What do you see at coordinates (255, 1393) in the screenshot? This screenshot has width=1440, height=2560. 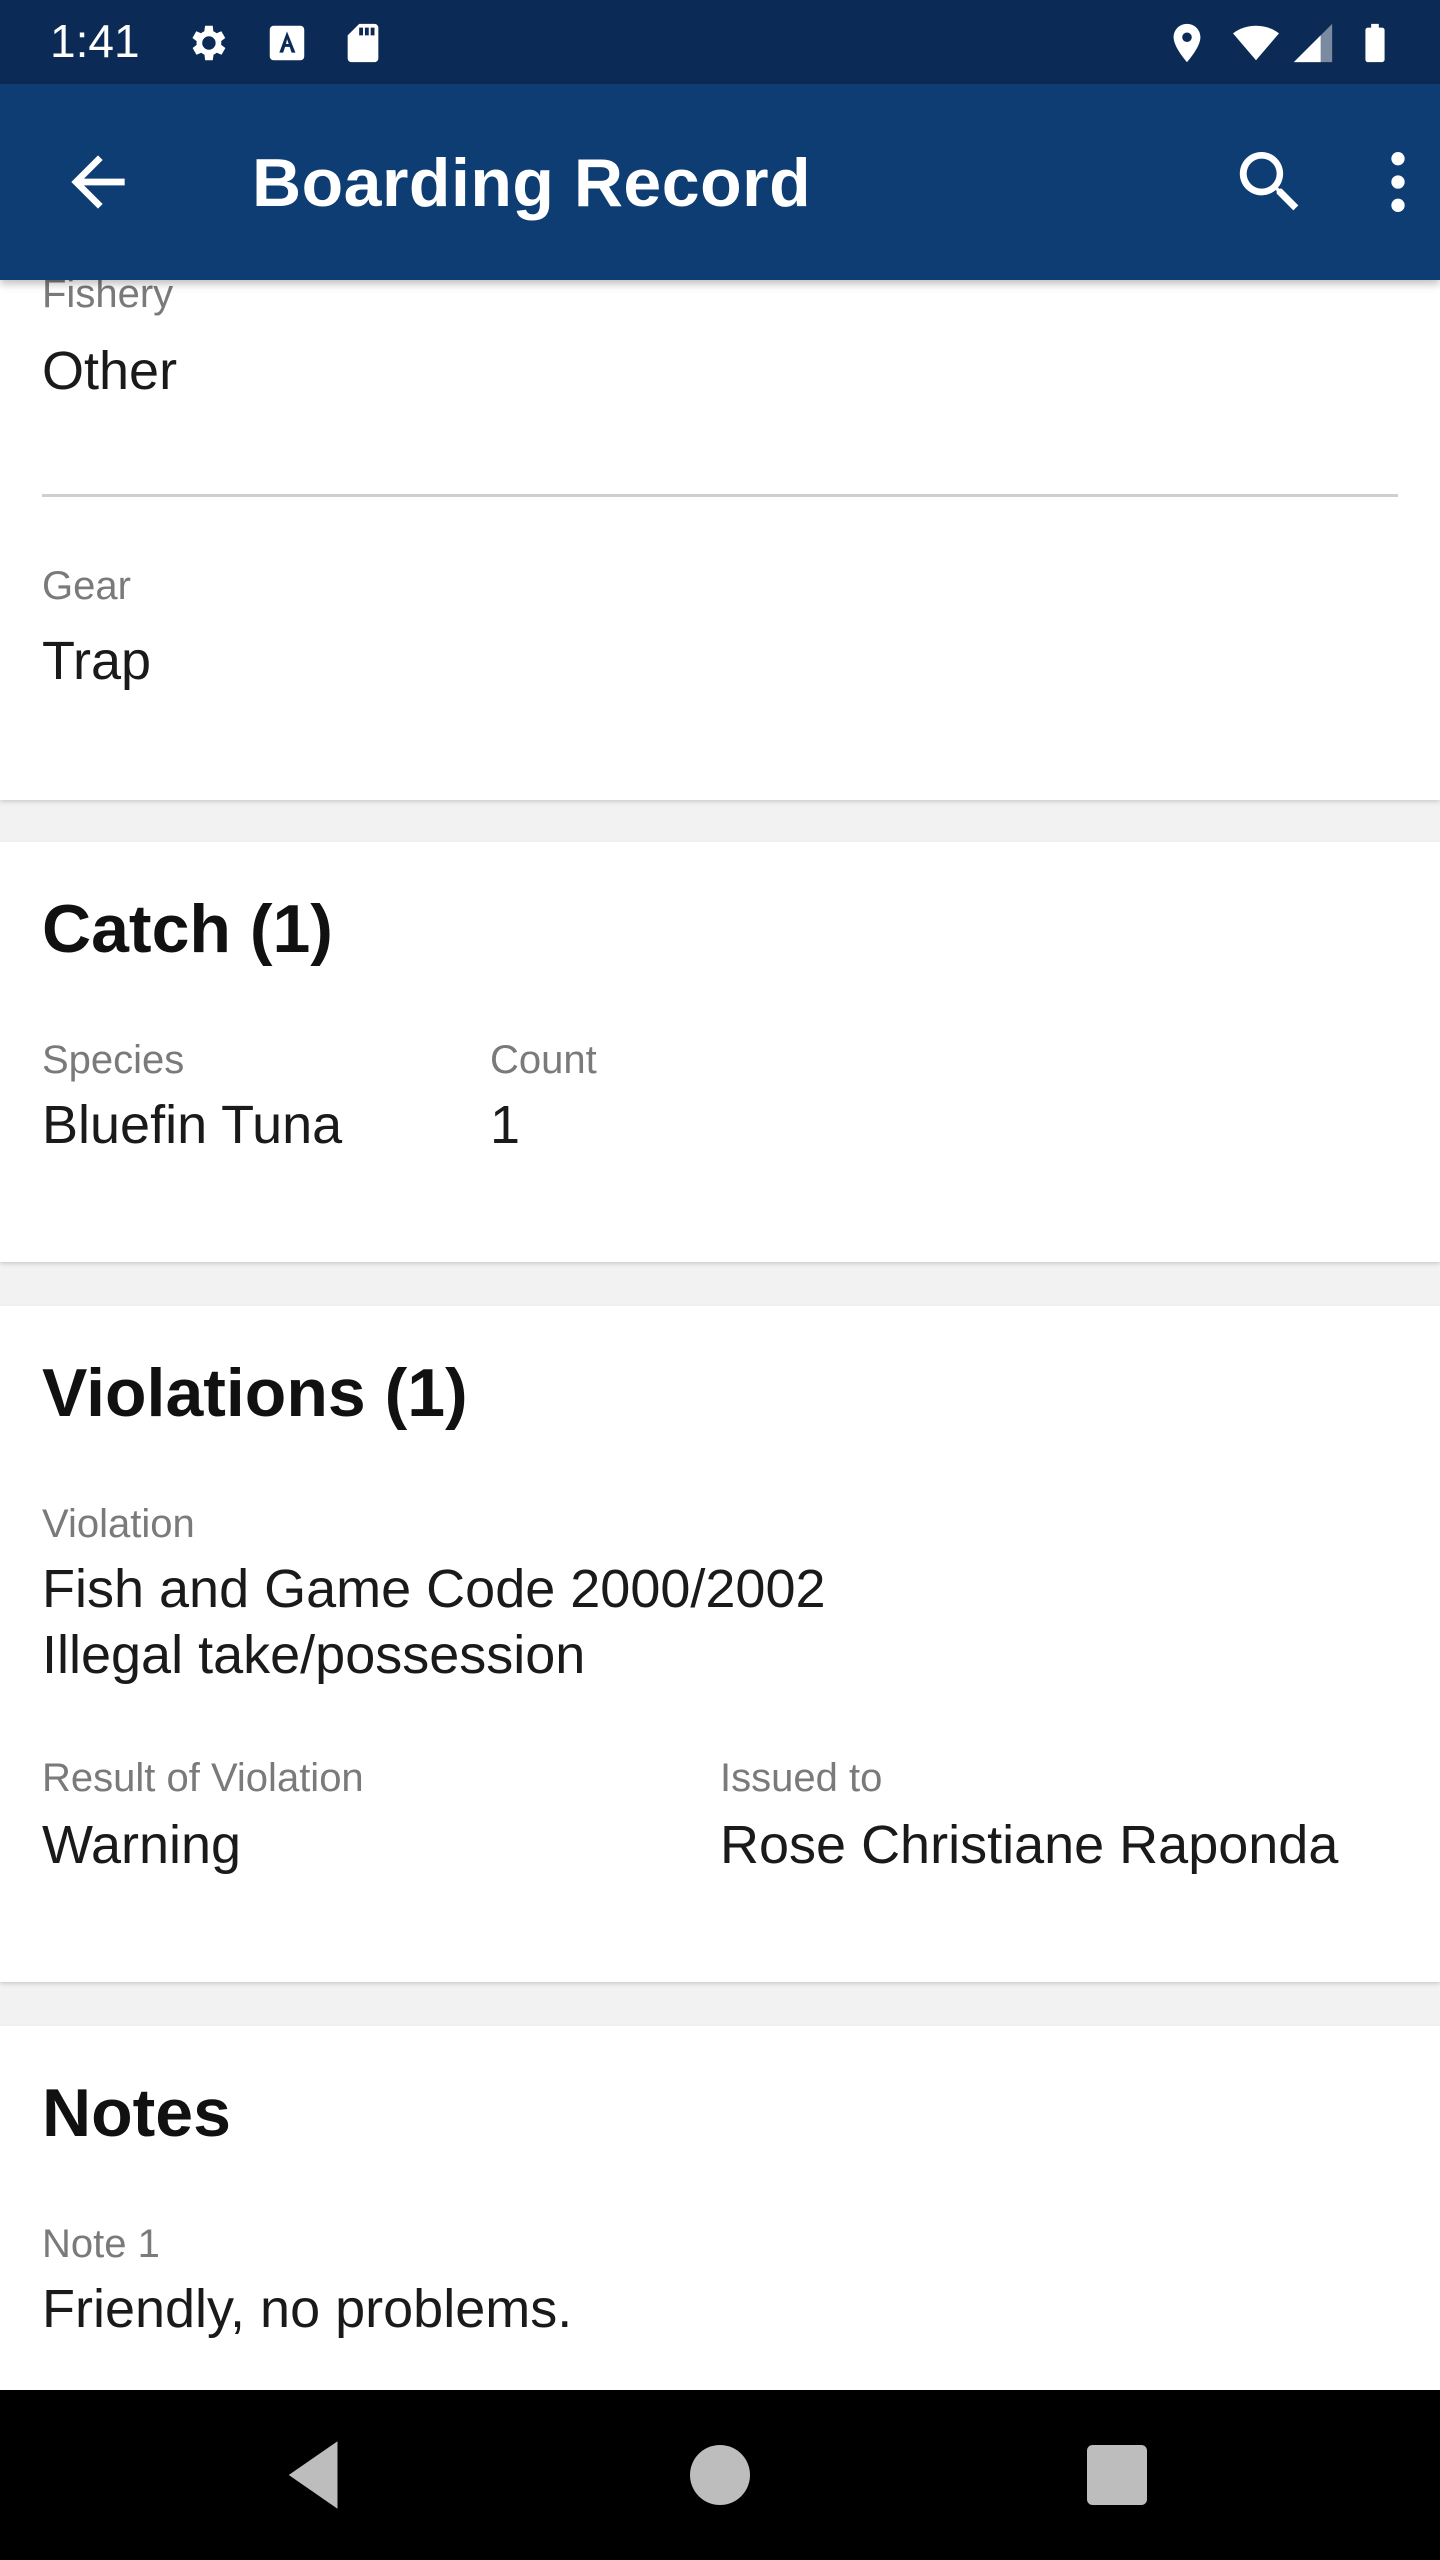 I see `violations-section-title: Violations (1)` at bounding box center [255, 1393].